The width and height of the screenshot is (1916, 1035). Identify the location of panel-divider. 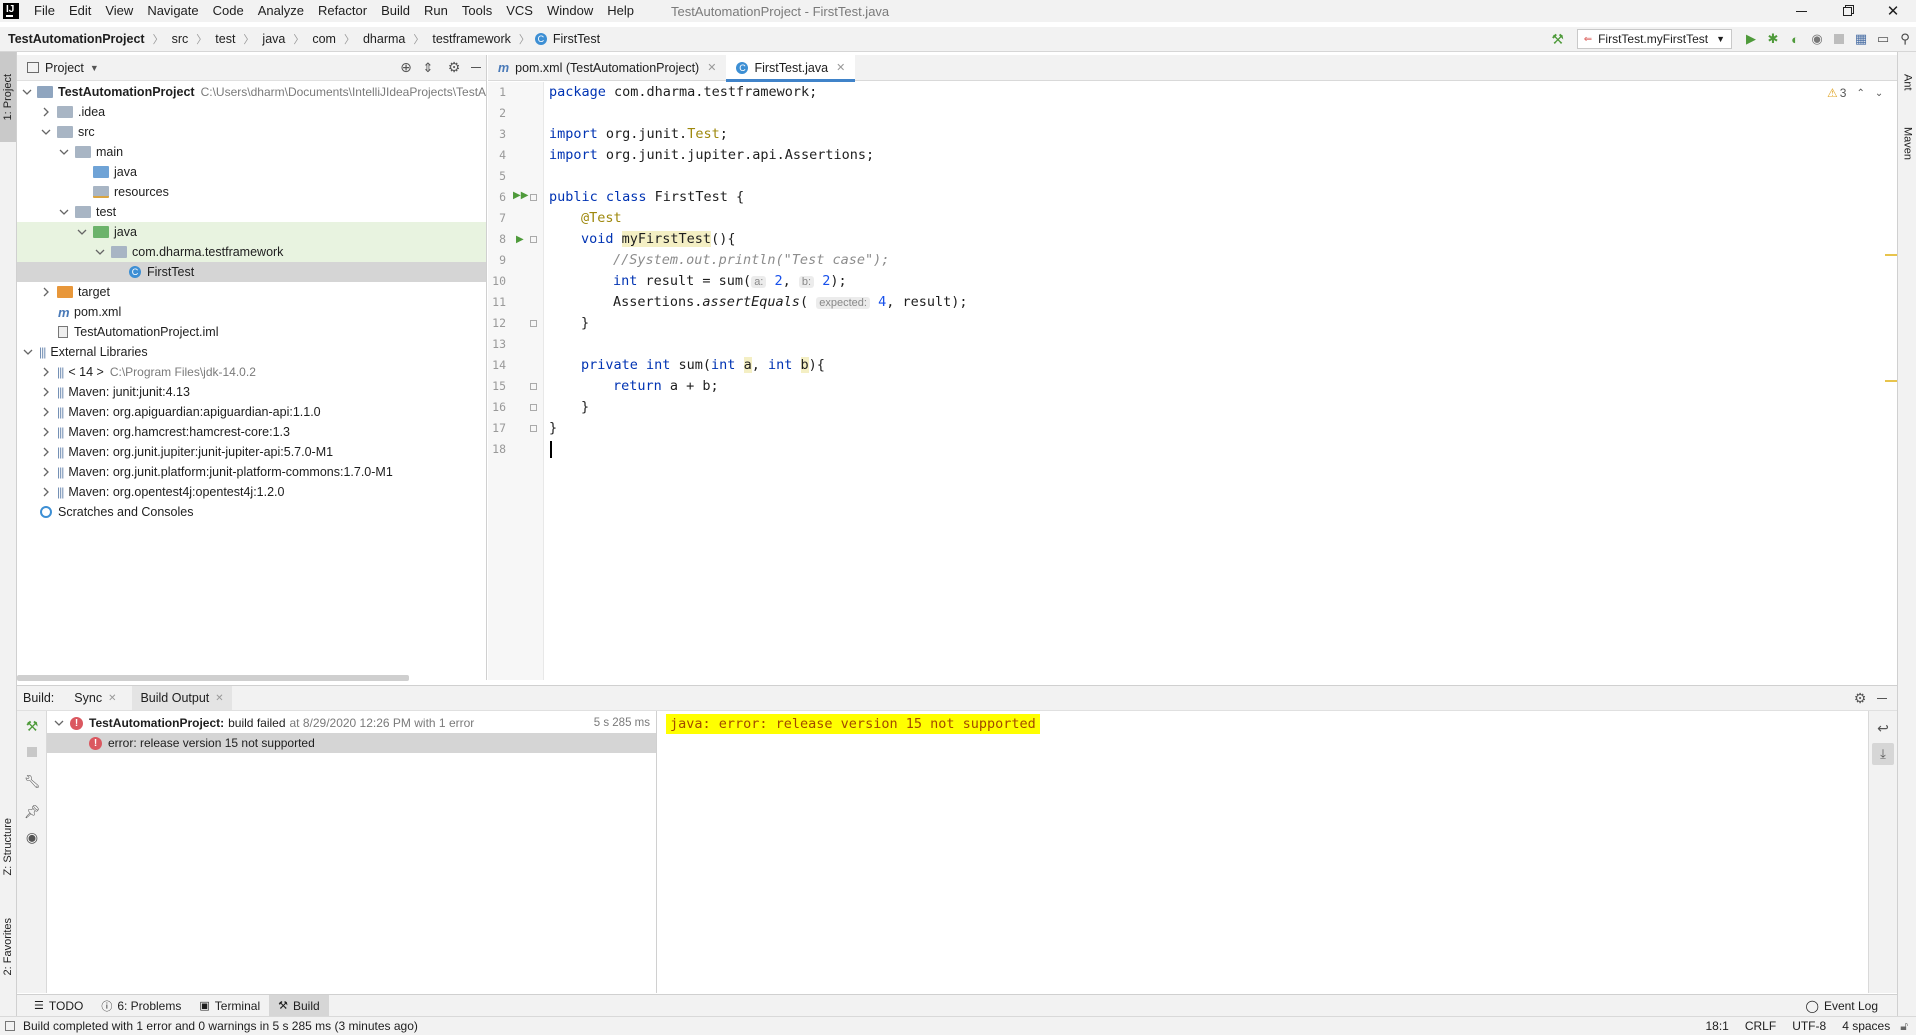
(486, 367).